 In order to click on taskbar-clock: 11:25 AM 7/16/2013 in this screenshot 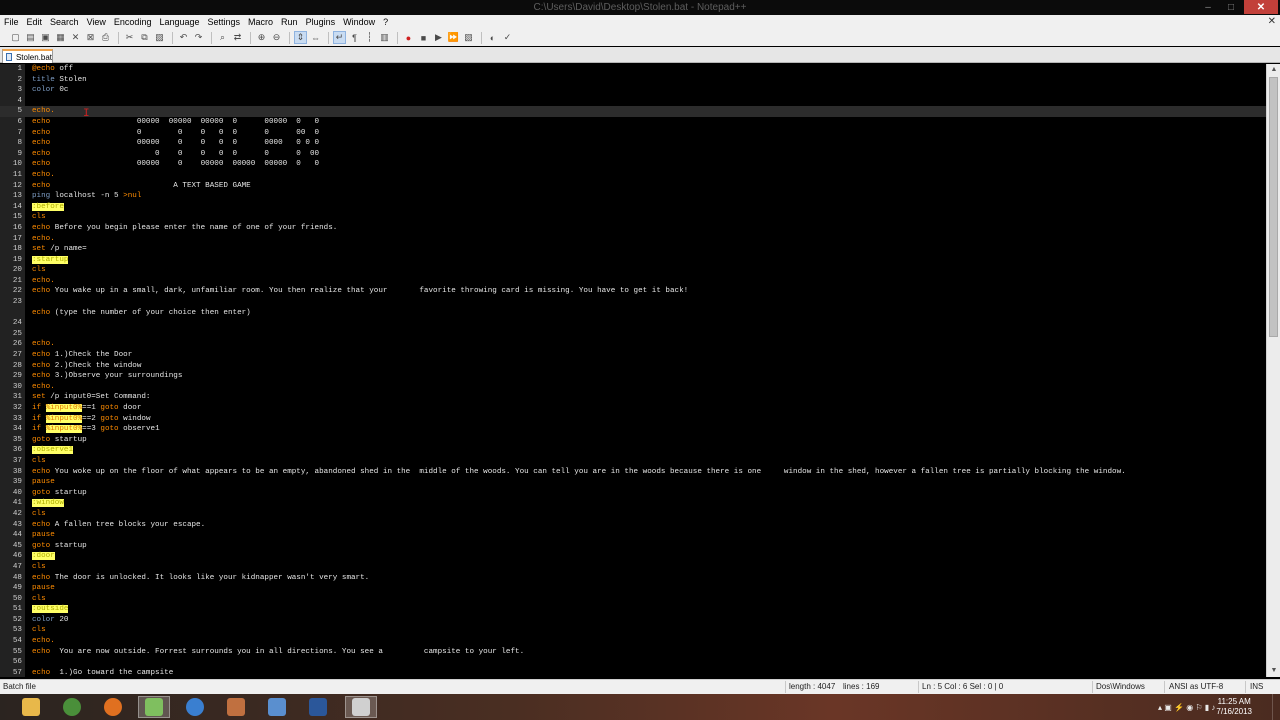, I will do `click(1234, 707)`.